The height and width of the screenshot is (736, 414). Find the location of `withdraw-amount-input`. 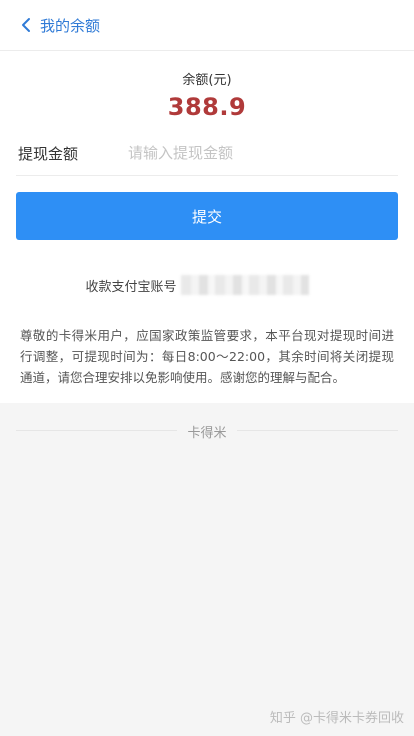

withdraw-amount-input is located at coordinates (263, 153).